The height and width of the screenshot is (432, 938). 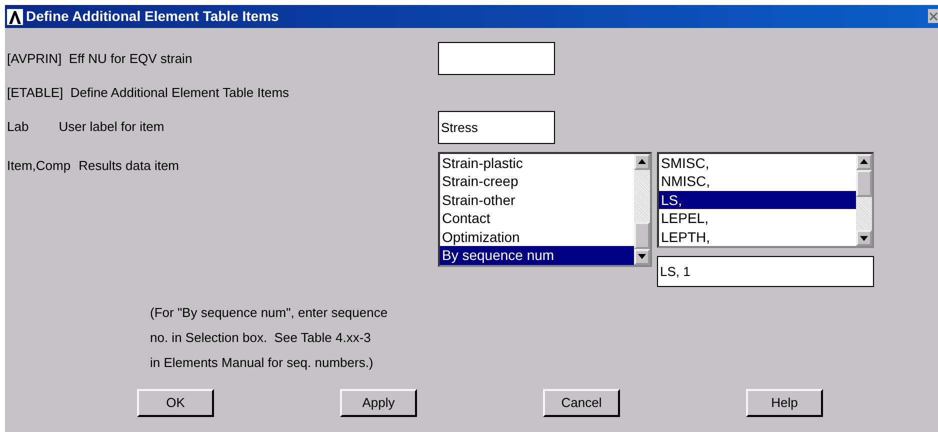 I want to click on dialog-button: Cancel, so click(x=581, y=403).